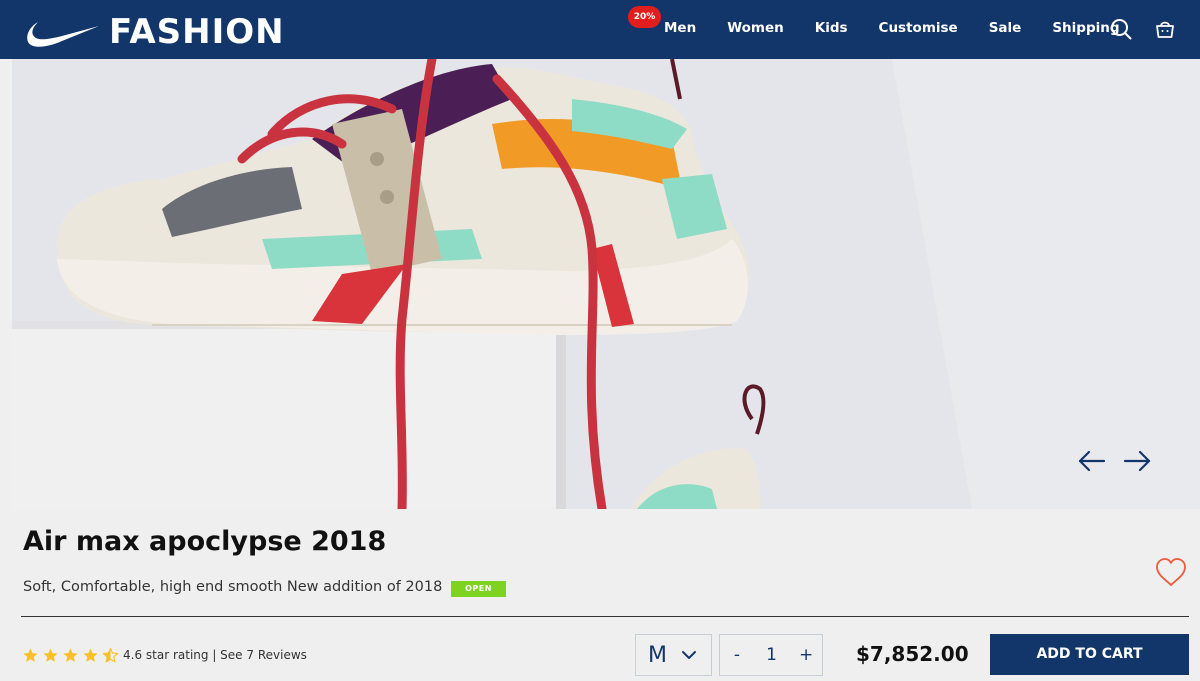 The image size is (1200, 681). Describe the element at coordinates (755, 28) in the screenshot. I see `nav-women: Women` at that location.